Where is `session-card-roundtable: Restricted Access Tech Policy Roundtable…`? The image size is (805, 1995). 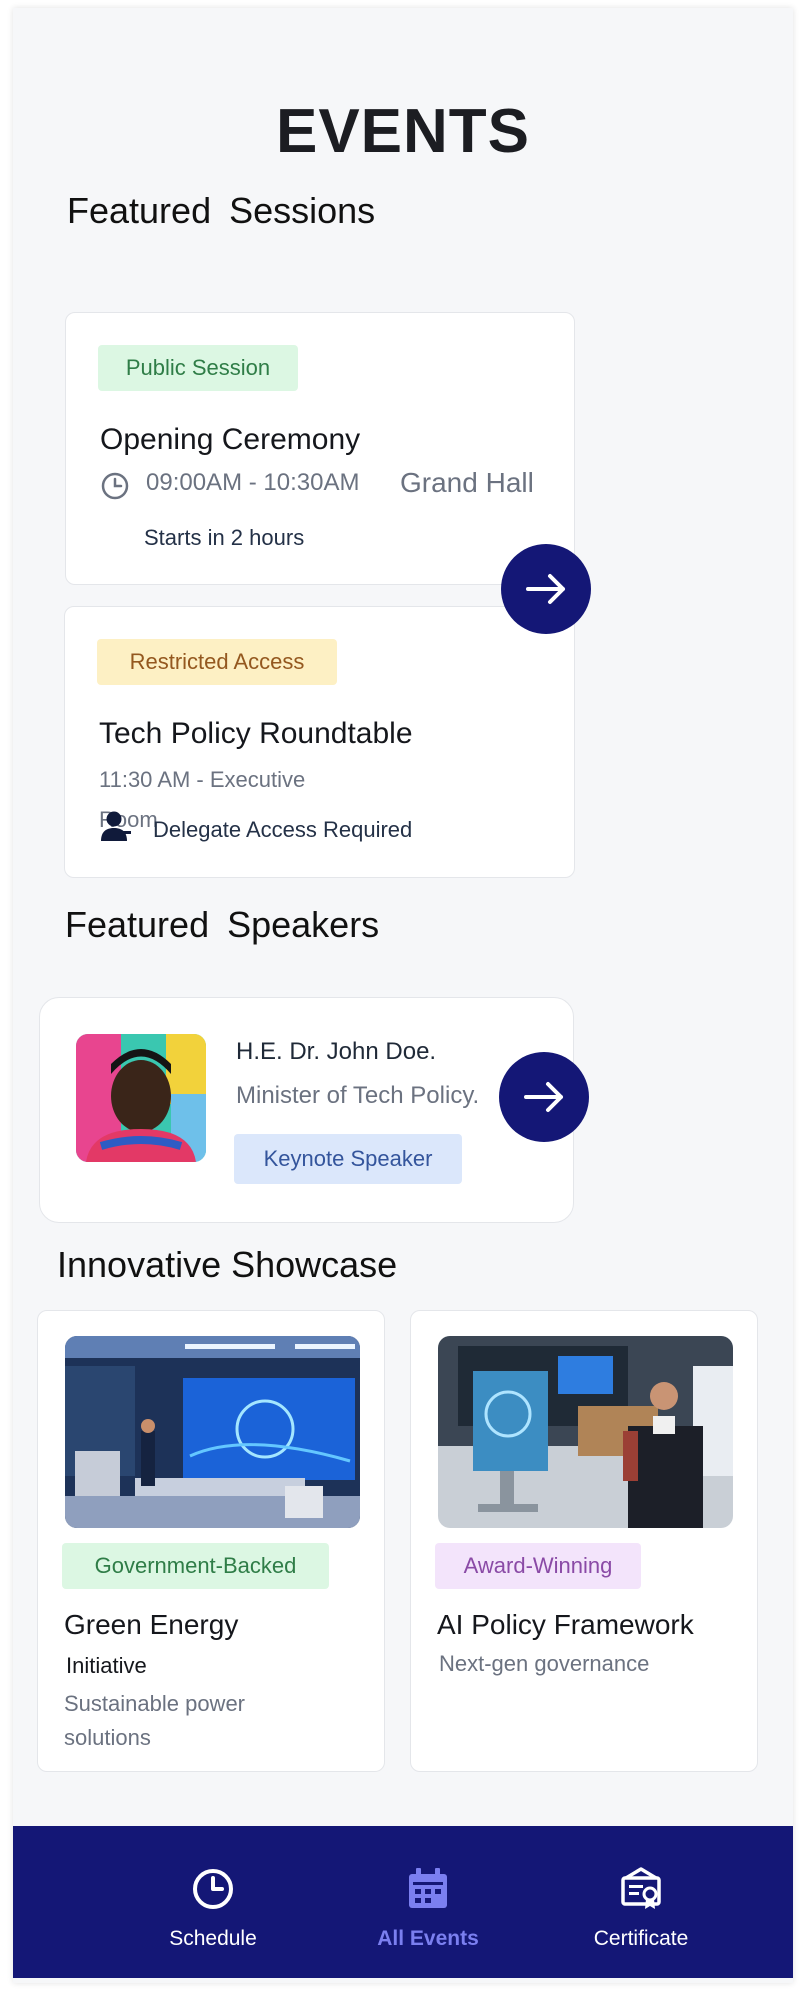 session-card-roundtable: Restricted Access Tech Policy Roundtable… is located at coordinates (319, 742).